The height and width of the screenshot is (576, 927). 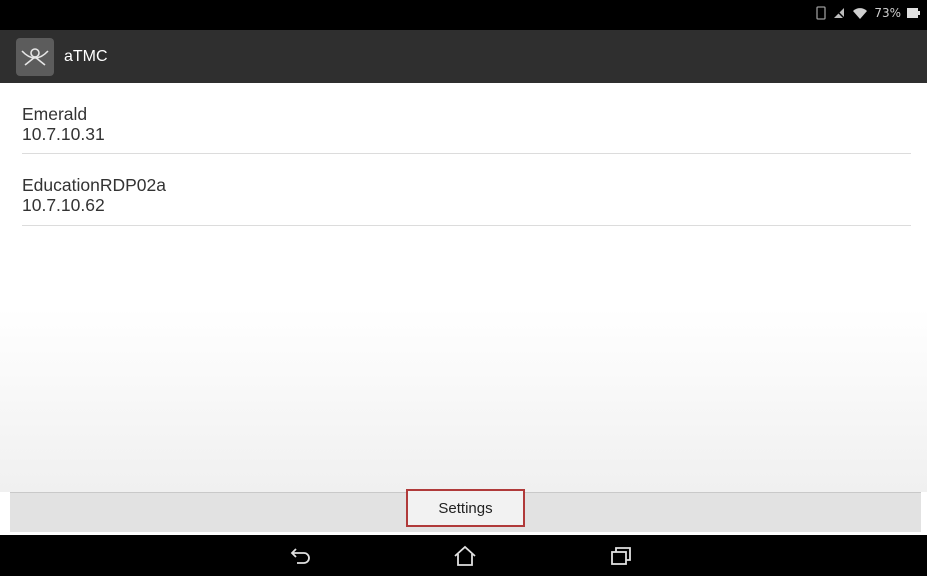 I want to click on connection-ip: 10.7.10.31, so click(x=63, y=134).